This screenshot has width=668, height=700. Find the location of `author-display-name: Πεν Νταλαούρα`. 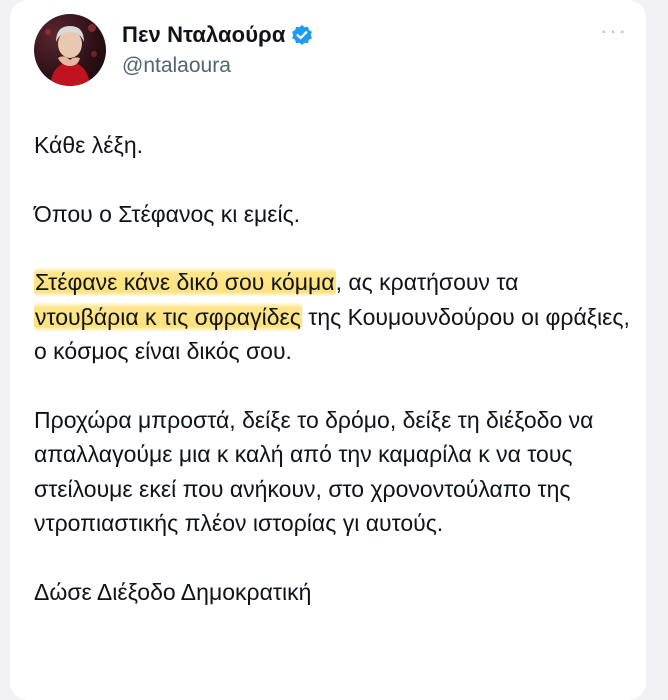

author-display-name: Πεν Νταλαούρα is located at coordinates (203, 35).